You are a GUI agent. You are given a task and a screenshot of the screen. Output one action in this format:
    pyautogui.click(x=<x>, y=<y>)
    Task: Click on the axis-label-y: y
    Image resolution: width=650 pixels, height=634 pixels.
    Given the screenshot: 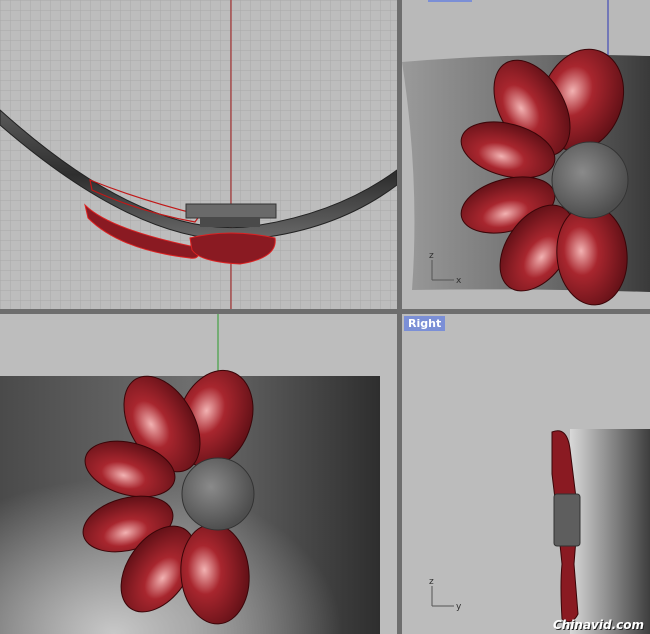 What is the action you would take?
    pyautogui.click(x=459, y=607)
    